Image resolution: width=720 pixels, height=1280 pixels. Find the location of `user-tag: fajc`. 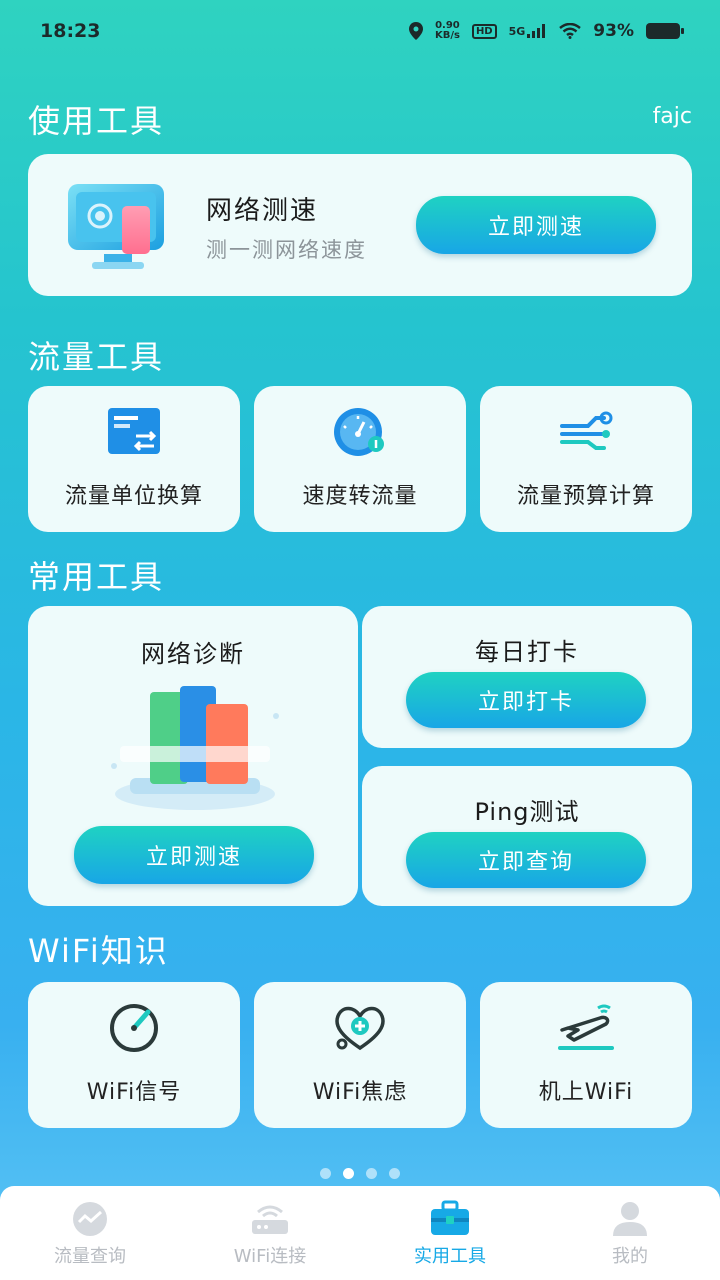

user-tag: fajc is located at coordinates (672, 116).